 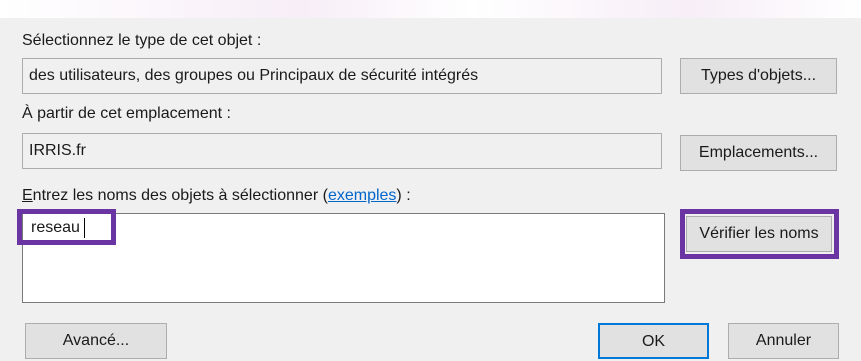 I want to click on location-field: IRRIS.fr, so click(x=342, y=151).